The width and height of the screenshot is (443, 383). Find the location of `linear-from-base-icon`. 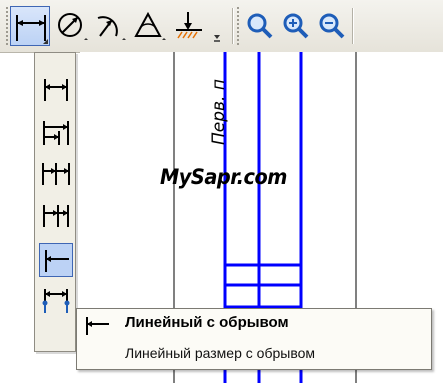

linear-from-base-icon is located at coordinates (56, 133).